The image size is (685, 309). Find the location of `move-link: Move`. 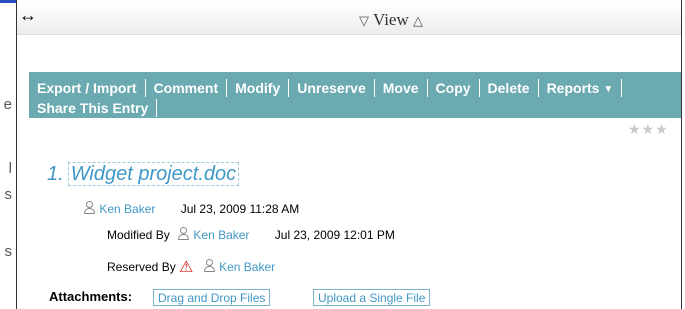

move-link: Move is located at coordinates (401, 88).